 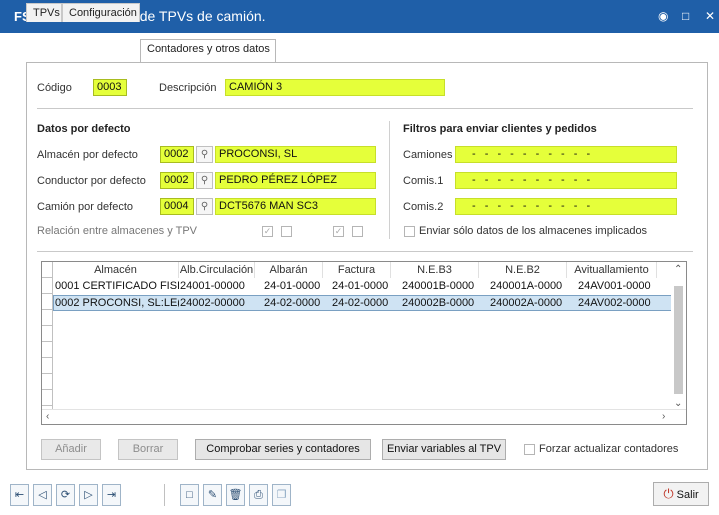 What do you see at coordinates (529, 449) in the screenshot?
I see `forzar-checkbox` at bounding box center [529, 449].